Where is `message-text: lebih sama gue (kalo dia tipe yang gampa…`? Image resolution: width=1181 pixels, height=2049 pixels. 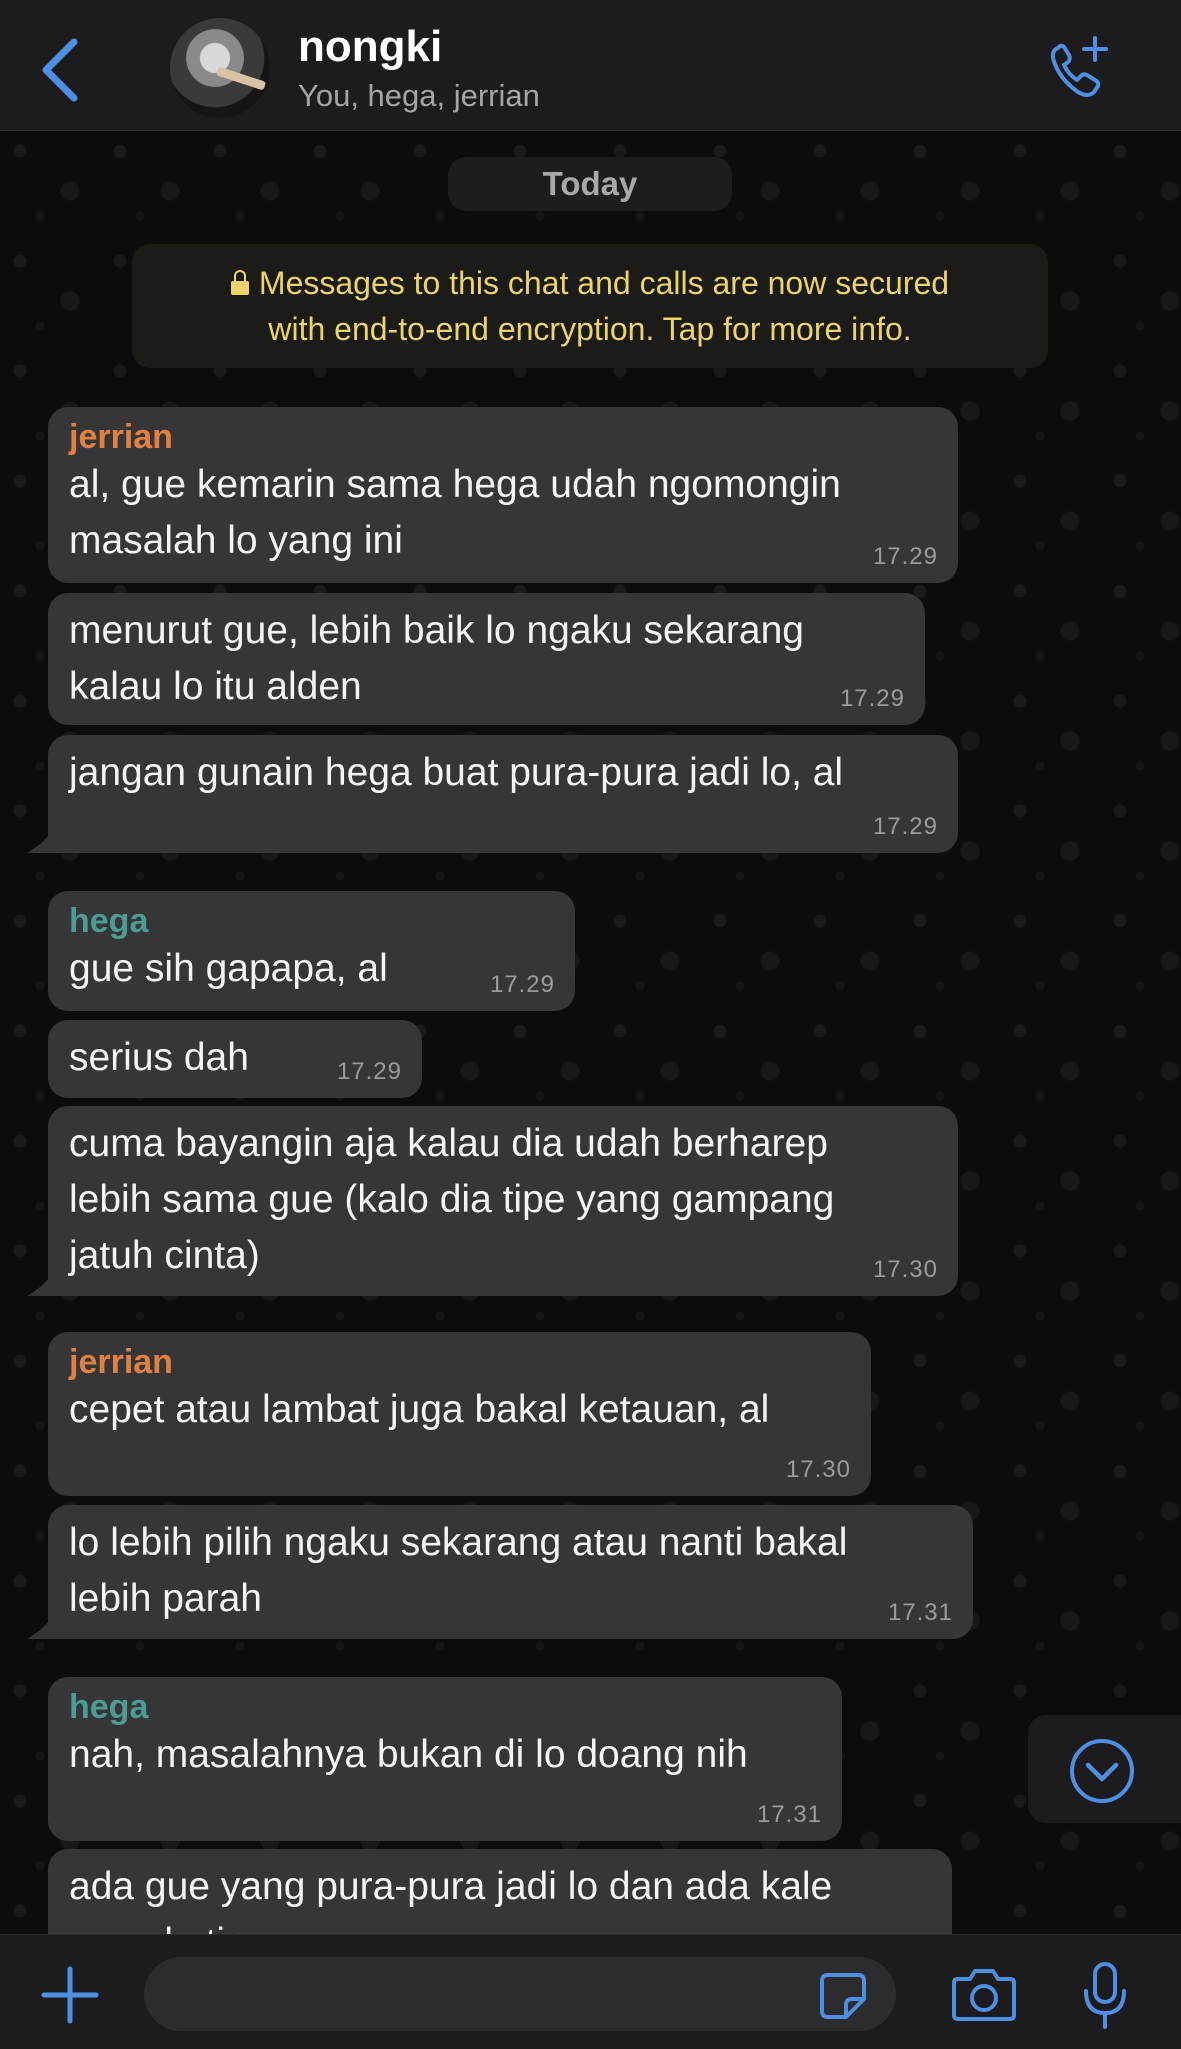 message-text: lebih sama gue (kalo dia tipe yang gampa… is located at coordinates (452, 1199).